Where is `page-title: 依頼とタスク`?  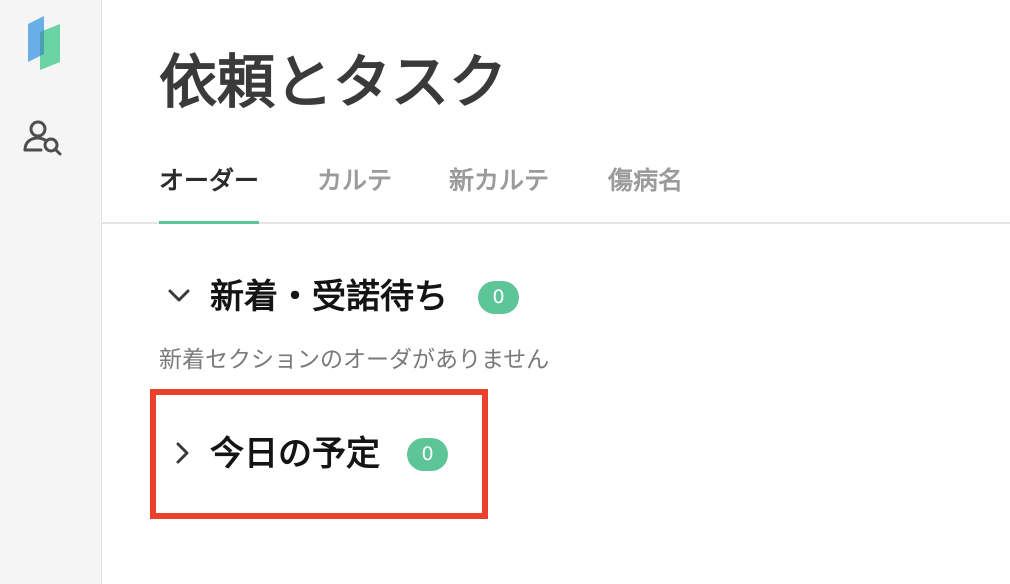 page-title: 依頼とタスク is located at coordinates (333, 82).